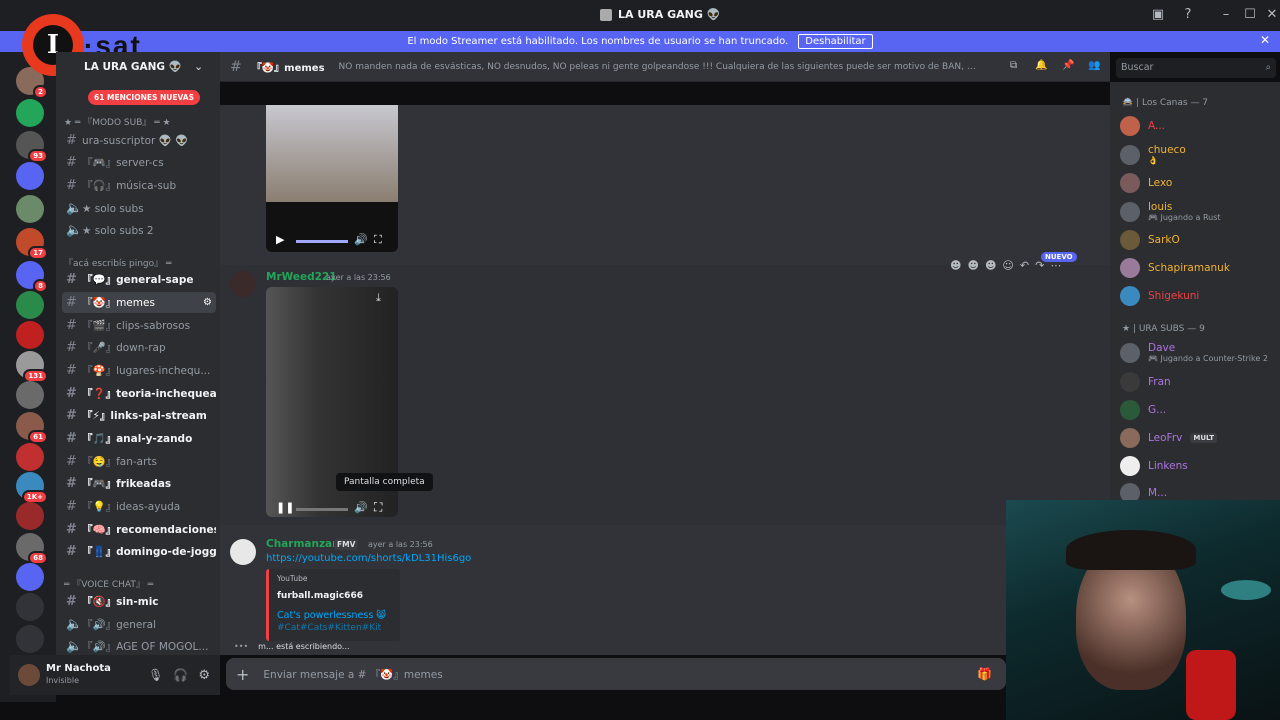  I want to click on channel-frikeadas: # 『🎮』frikeadas, so click(139, 483).